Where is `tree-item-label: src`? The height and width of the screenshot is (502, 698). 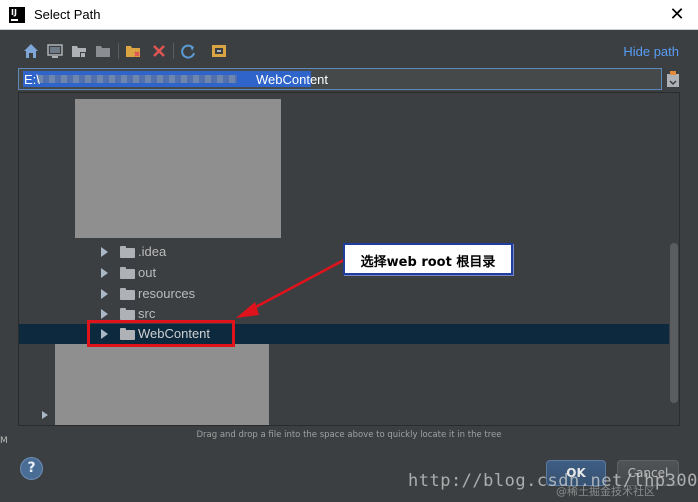
tree-item-label: src is located at coordinates (147, 313).